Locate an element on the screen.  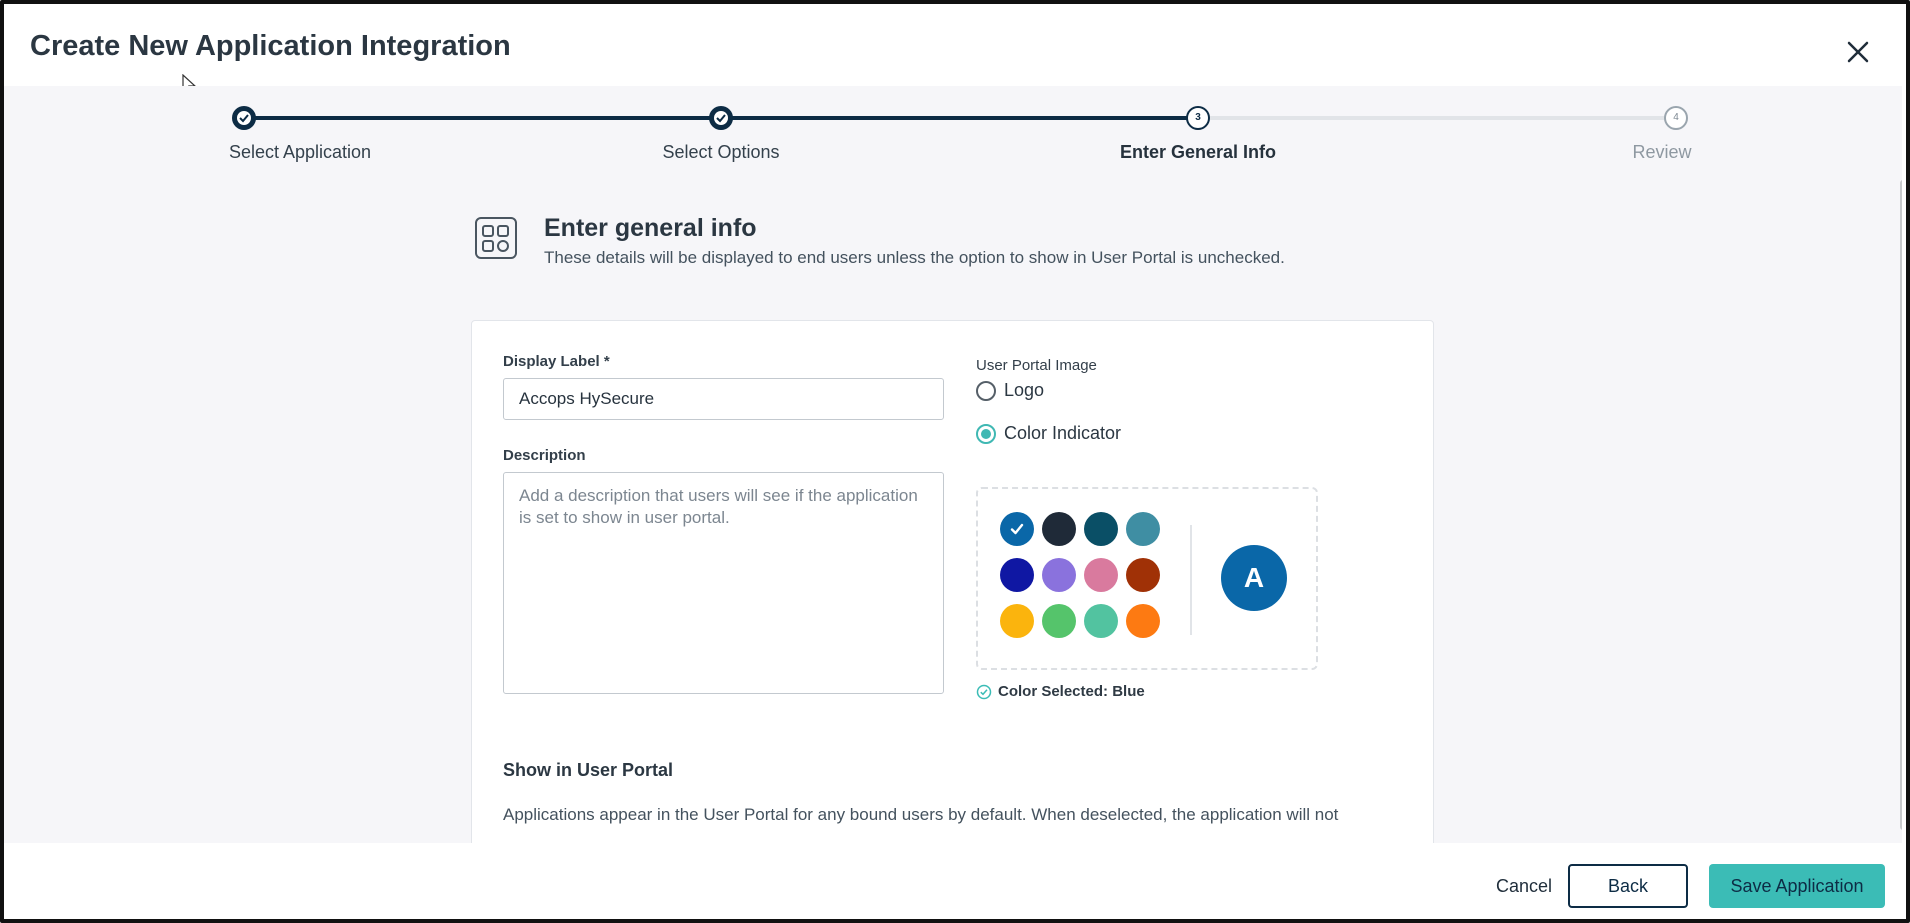
back-button: Back is located at coordinates (1628, 886).